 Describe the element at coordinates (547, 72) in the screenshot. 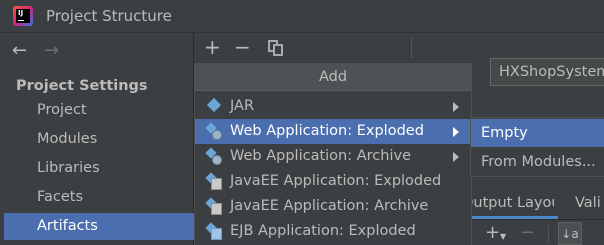

I see `artifact-name-field: HXShopSystem` at that location.